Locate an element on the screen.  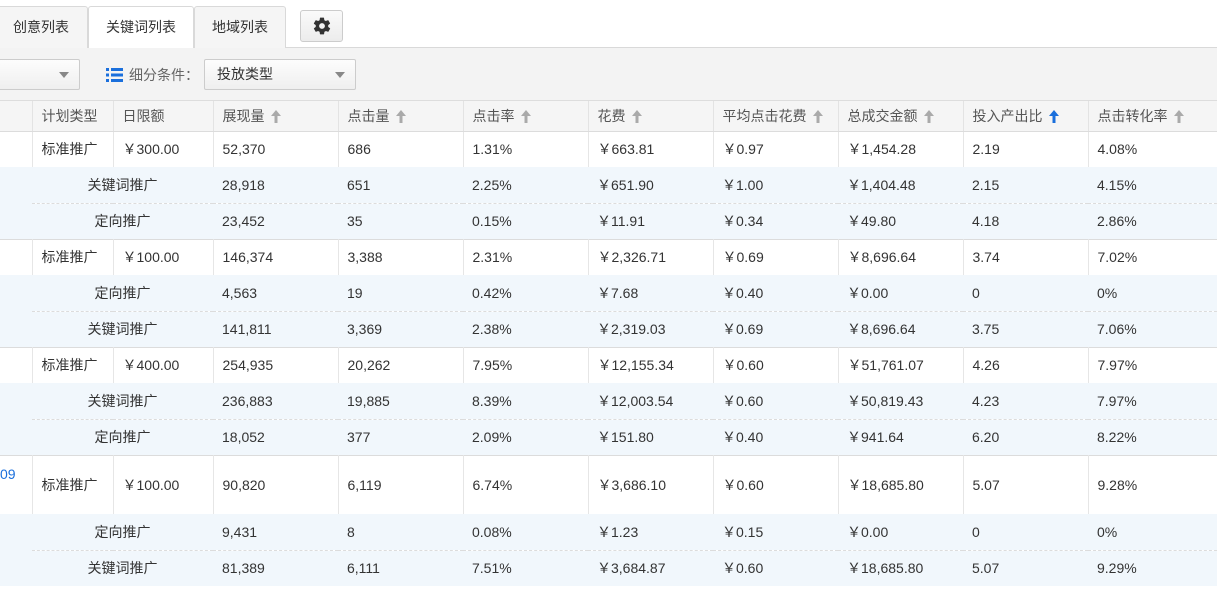
impressions-cell: 18,052 is located at coordinates (275, 436).